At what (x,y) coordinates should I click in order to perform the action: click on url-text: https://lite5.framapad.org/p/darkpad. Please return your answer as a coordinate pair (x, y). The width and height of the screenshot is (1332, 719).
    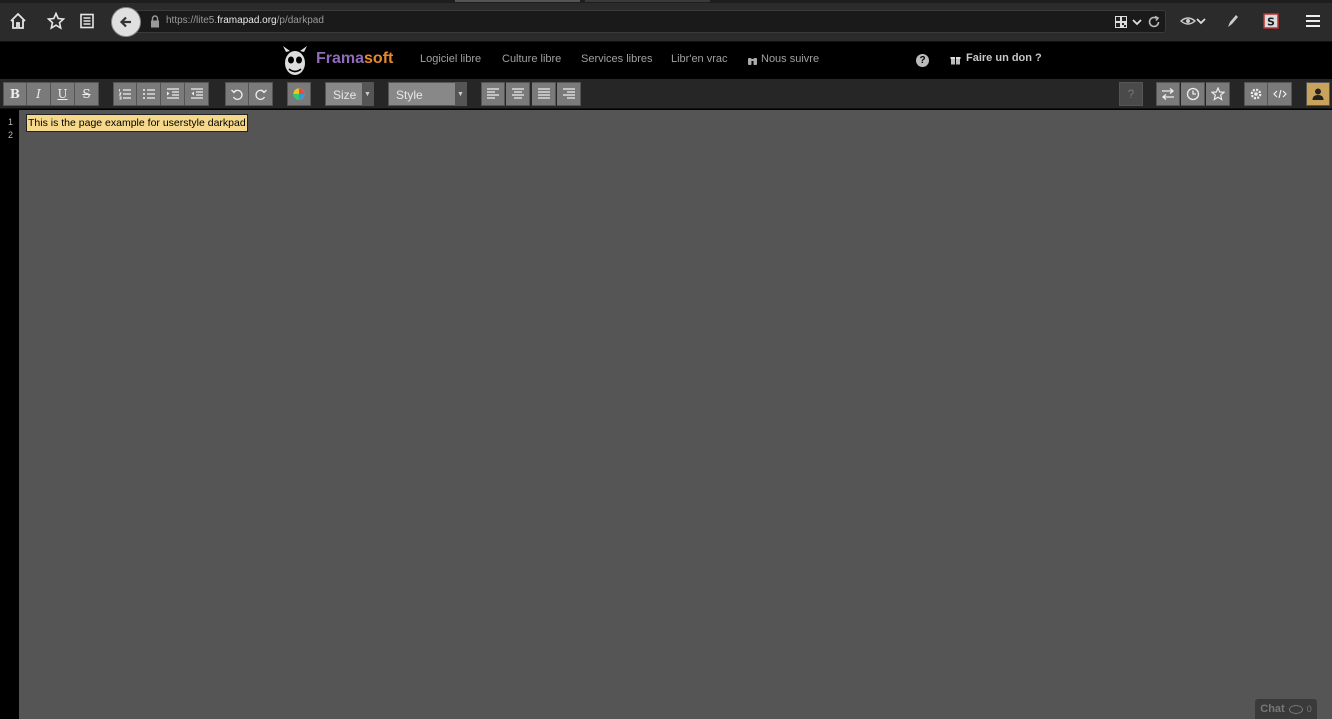
    Looking at the image, I should click on (245, 20).